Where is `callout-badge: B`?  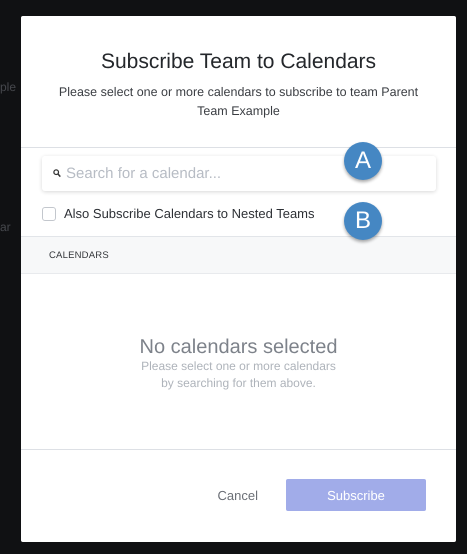 callout-badge: B is located at coordinates (363, 221).